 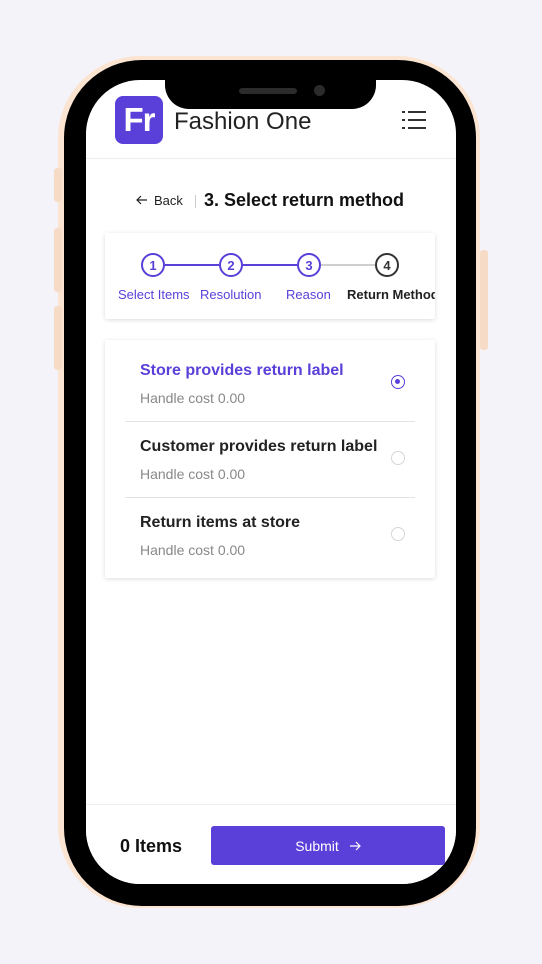 I want to click on submit-button: Submit, so click(x=328, y=845).